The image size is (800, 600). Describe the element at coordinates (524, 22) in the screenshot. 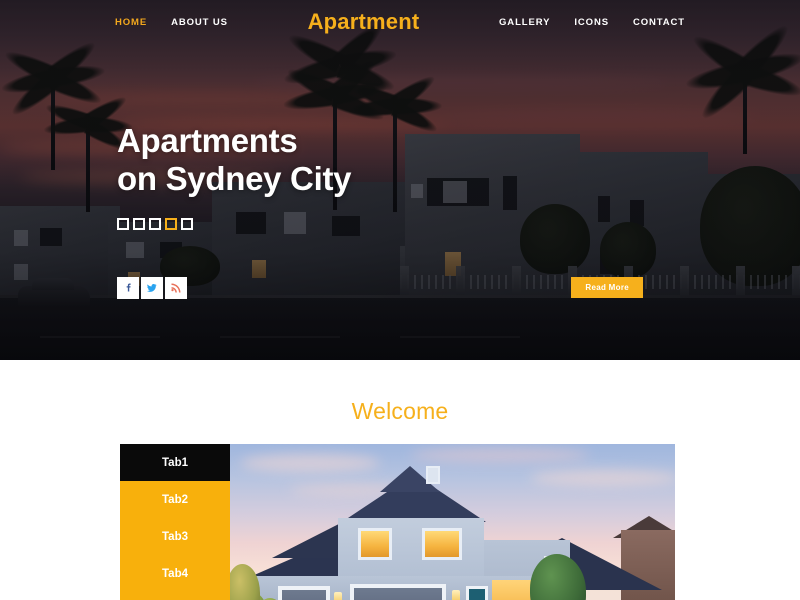

I see `nav-link-gallery: GALLERY` at that location.